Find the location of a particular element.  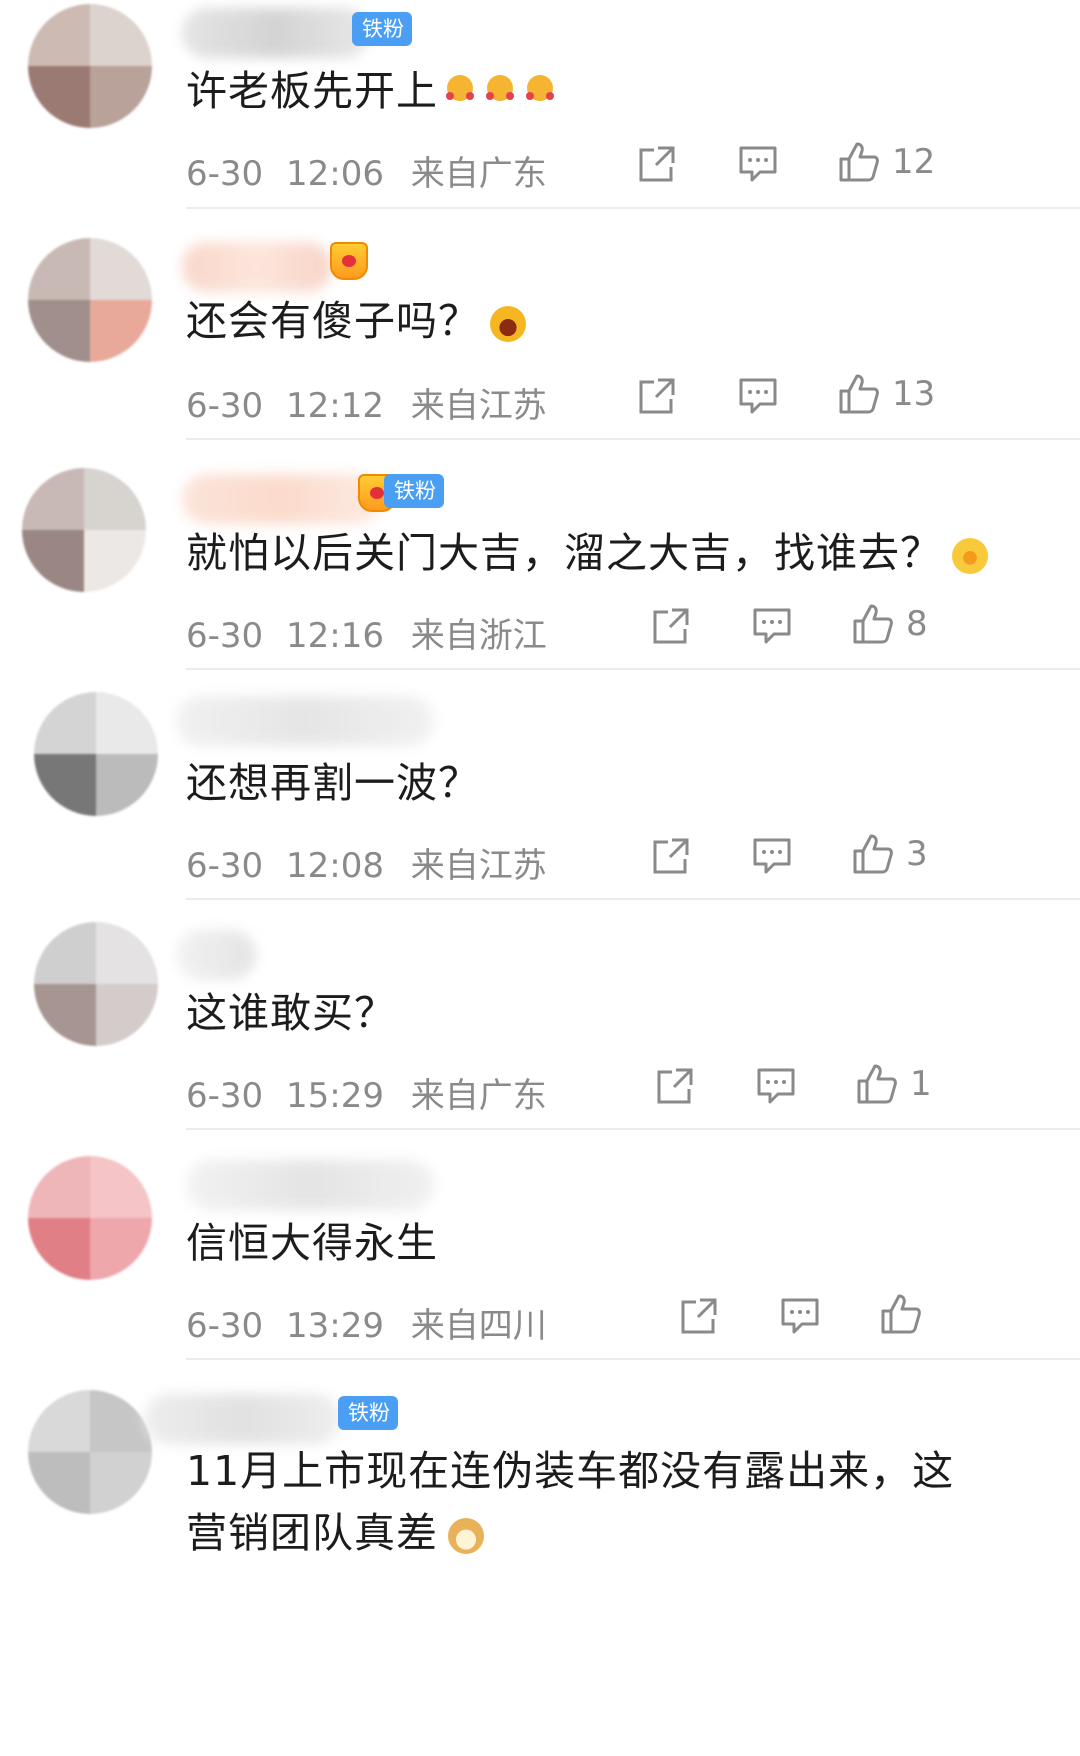

comment-location: 来自四川 is located at coordinates (478, 1326).